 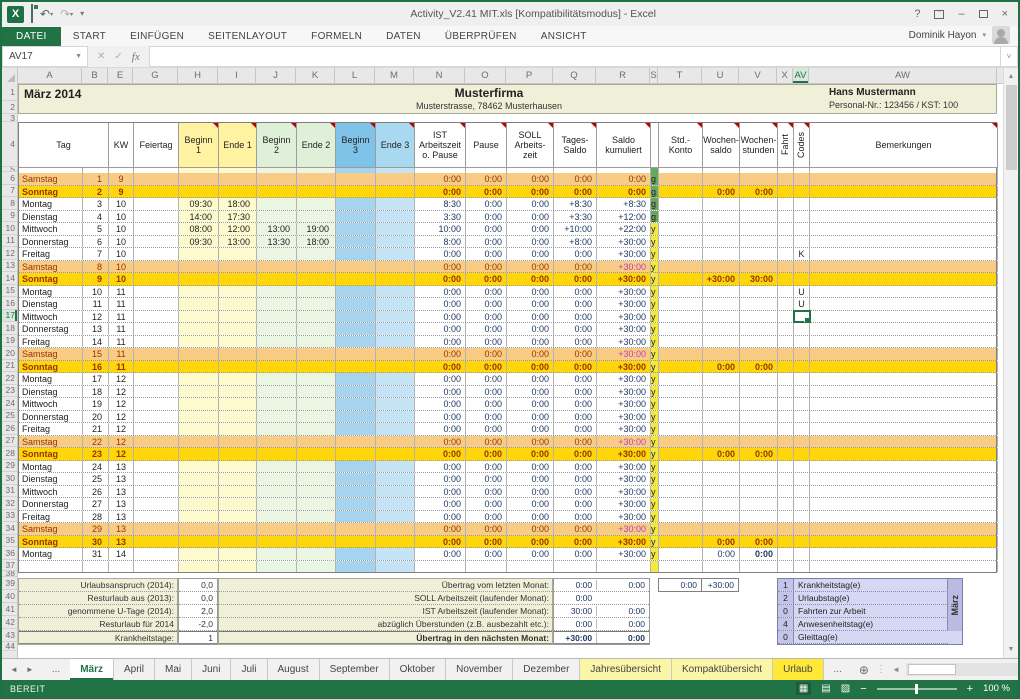 What do you see at coordinates (356, 441) in the screenshot?
I see `cell-b3-r27` at bounding box center [356, 441].